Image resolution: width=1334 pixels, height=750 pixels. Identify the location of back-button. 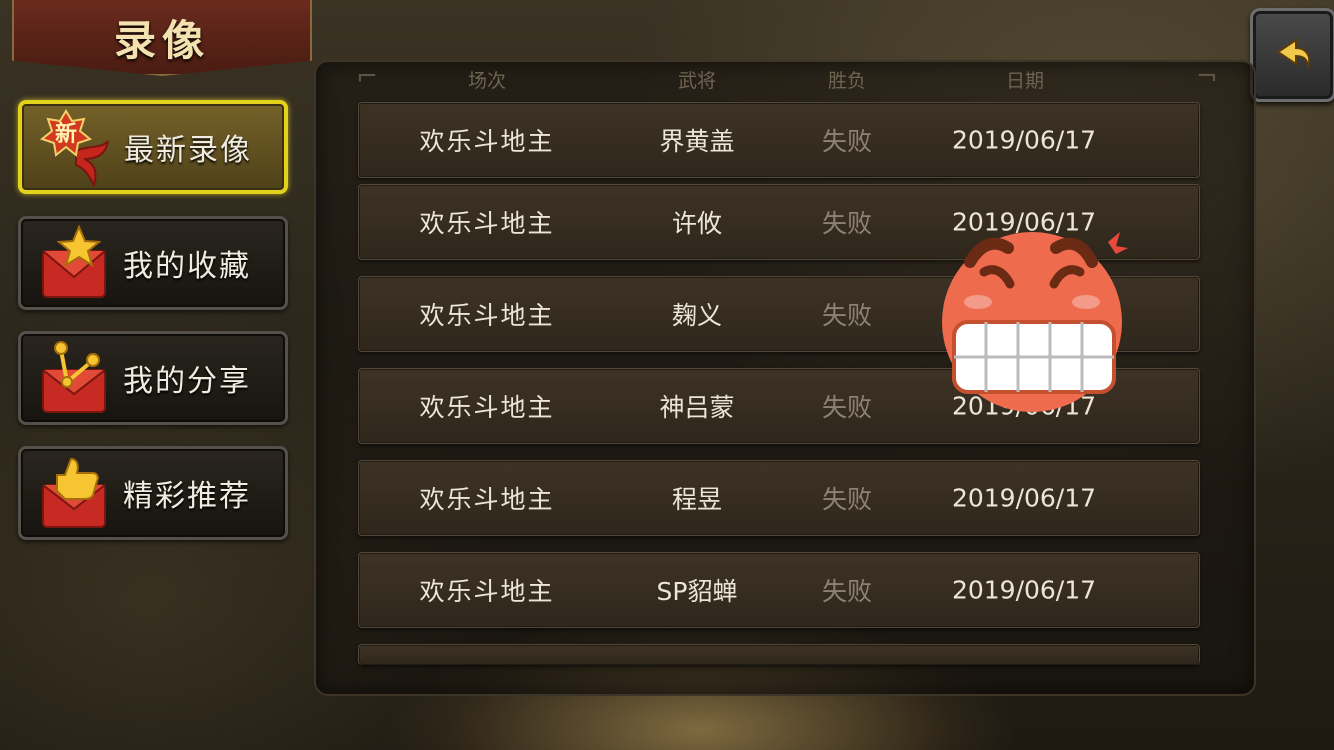
(1292, 55).